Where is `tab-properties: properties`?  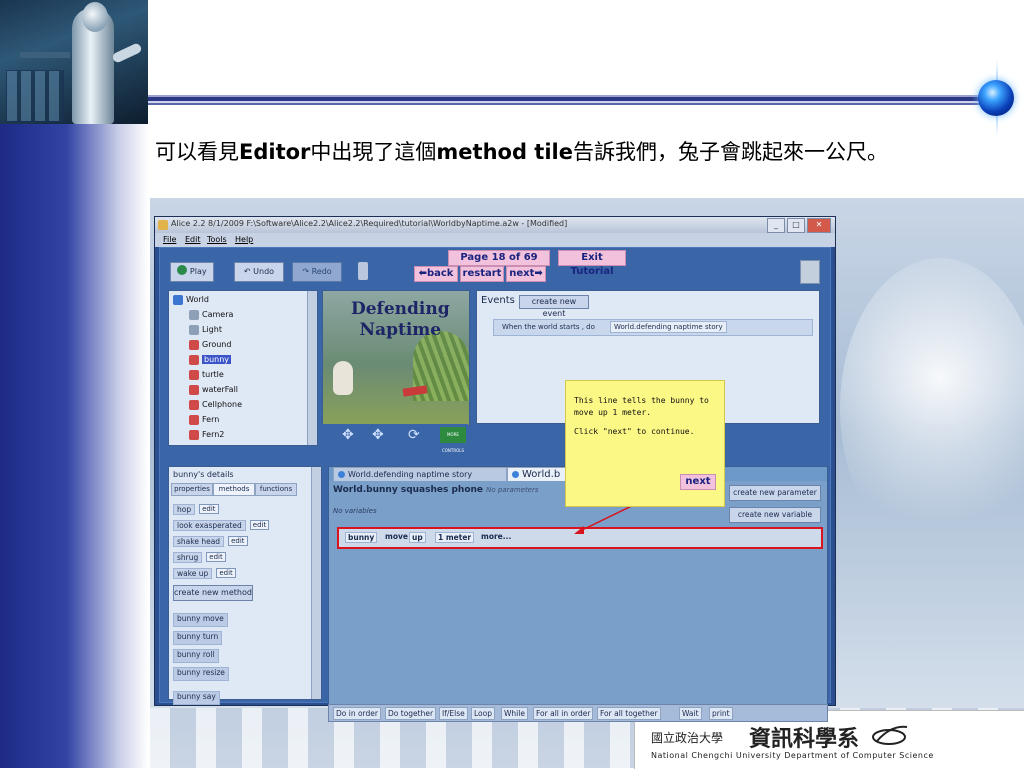
tab-properties: properties is located at coordinates (192, 489).